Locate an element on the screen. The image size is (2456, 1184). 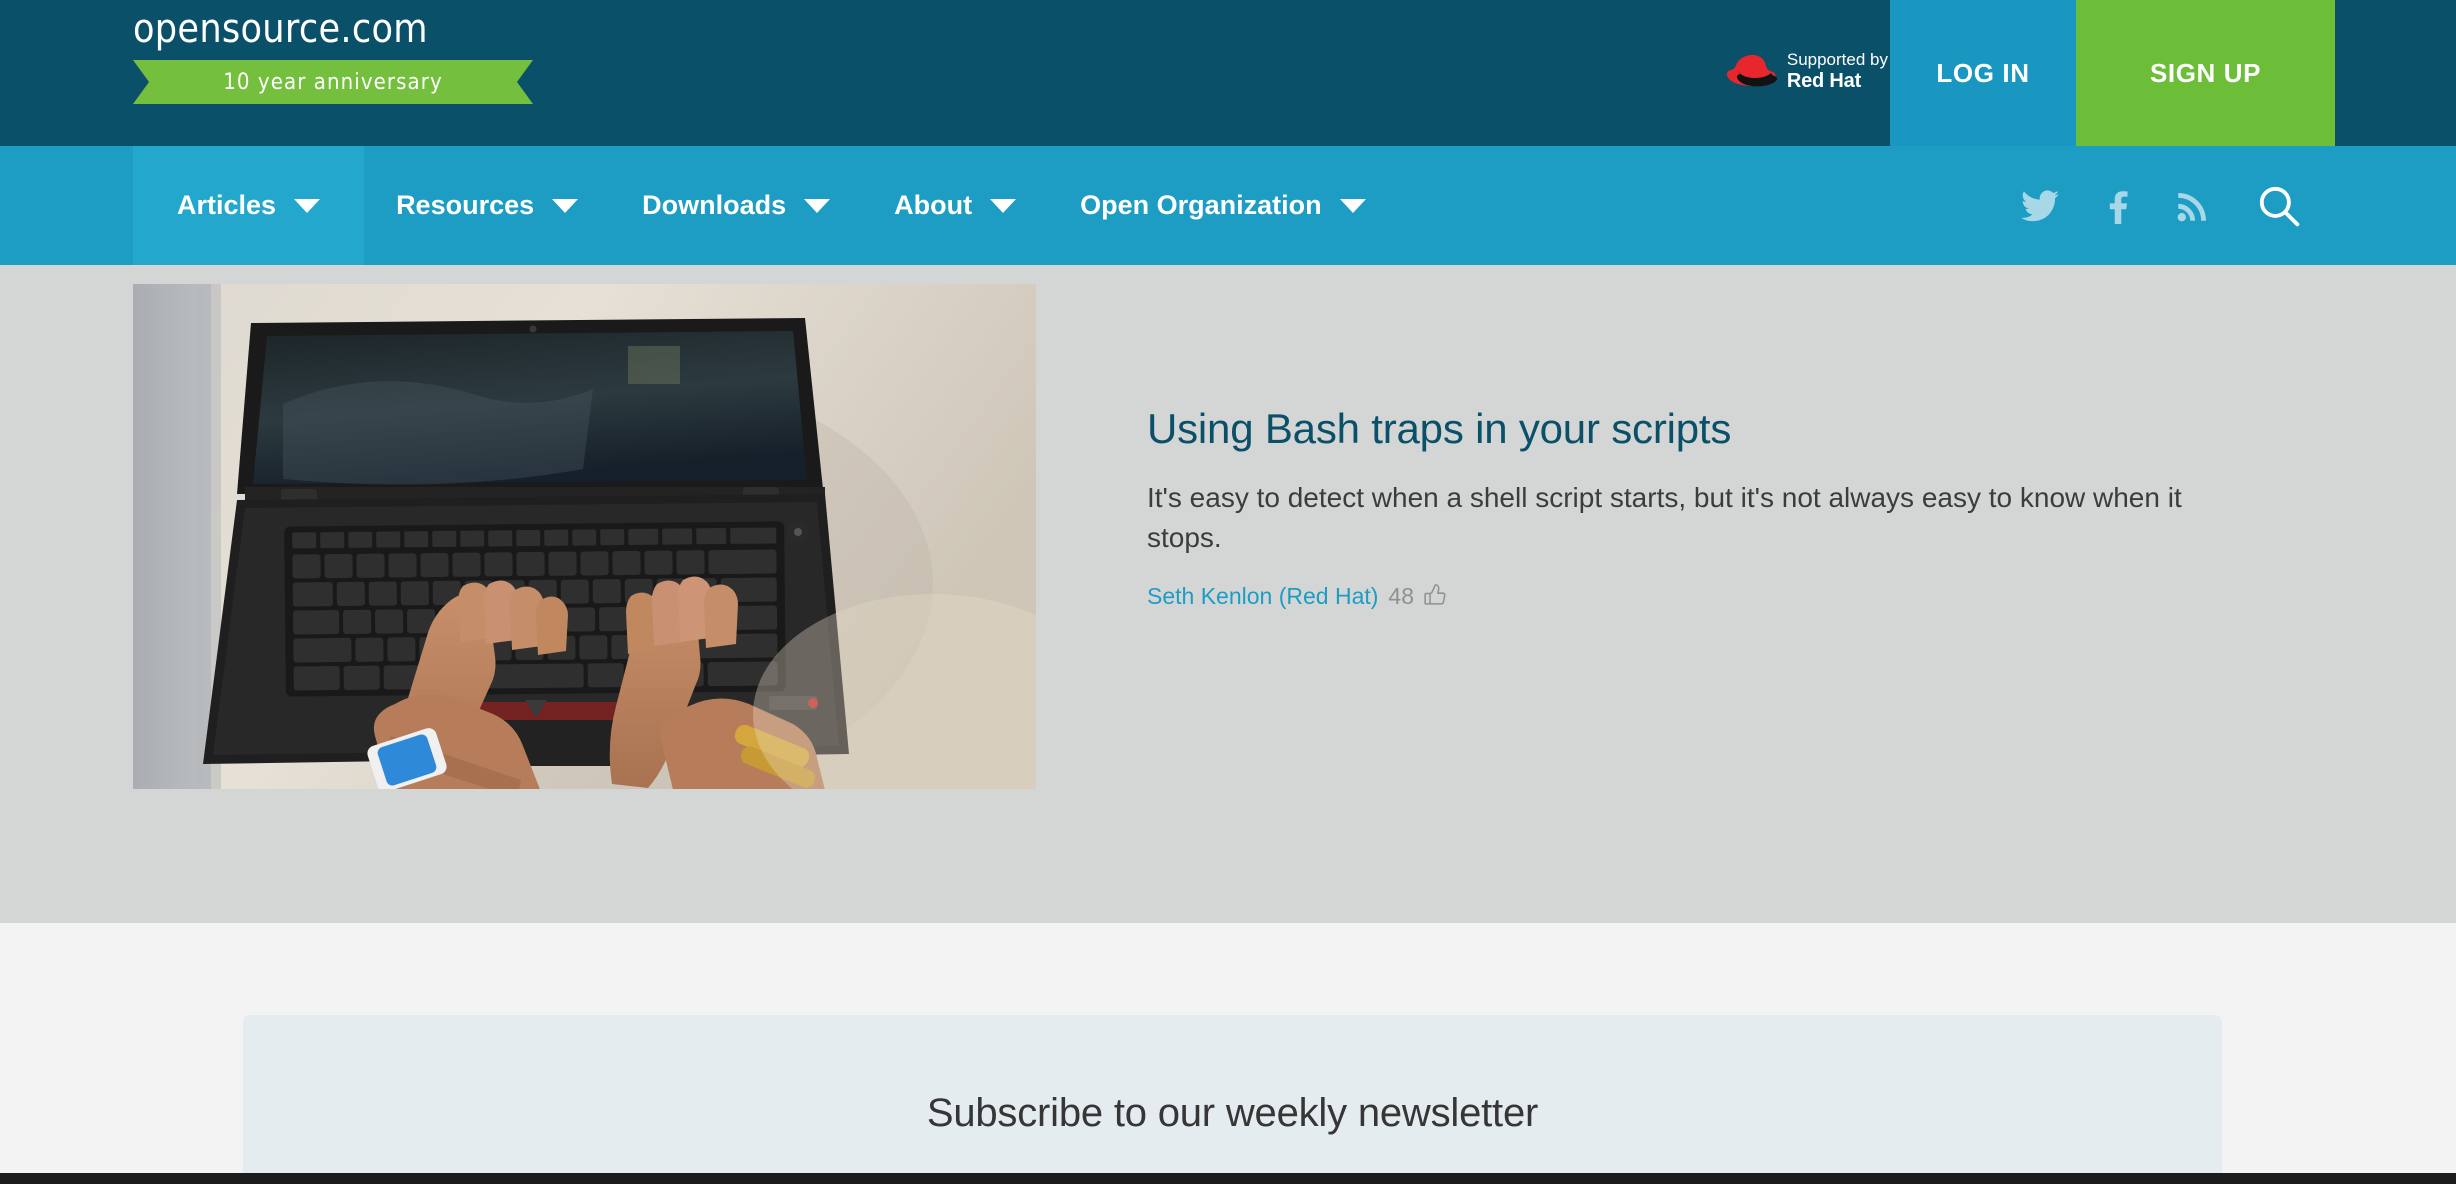
featured-article-byline: Seth Kenlon (Red Hat) 48 is located at coordinates (1707, 596).